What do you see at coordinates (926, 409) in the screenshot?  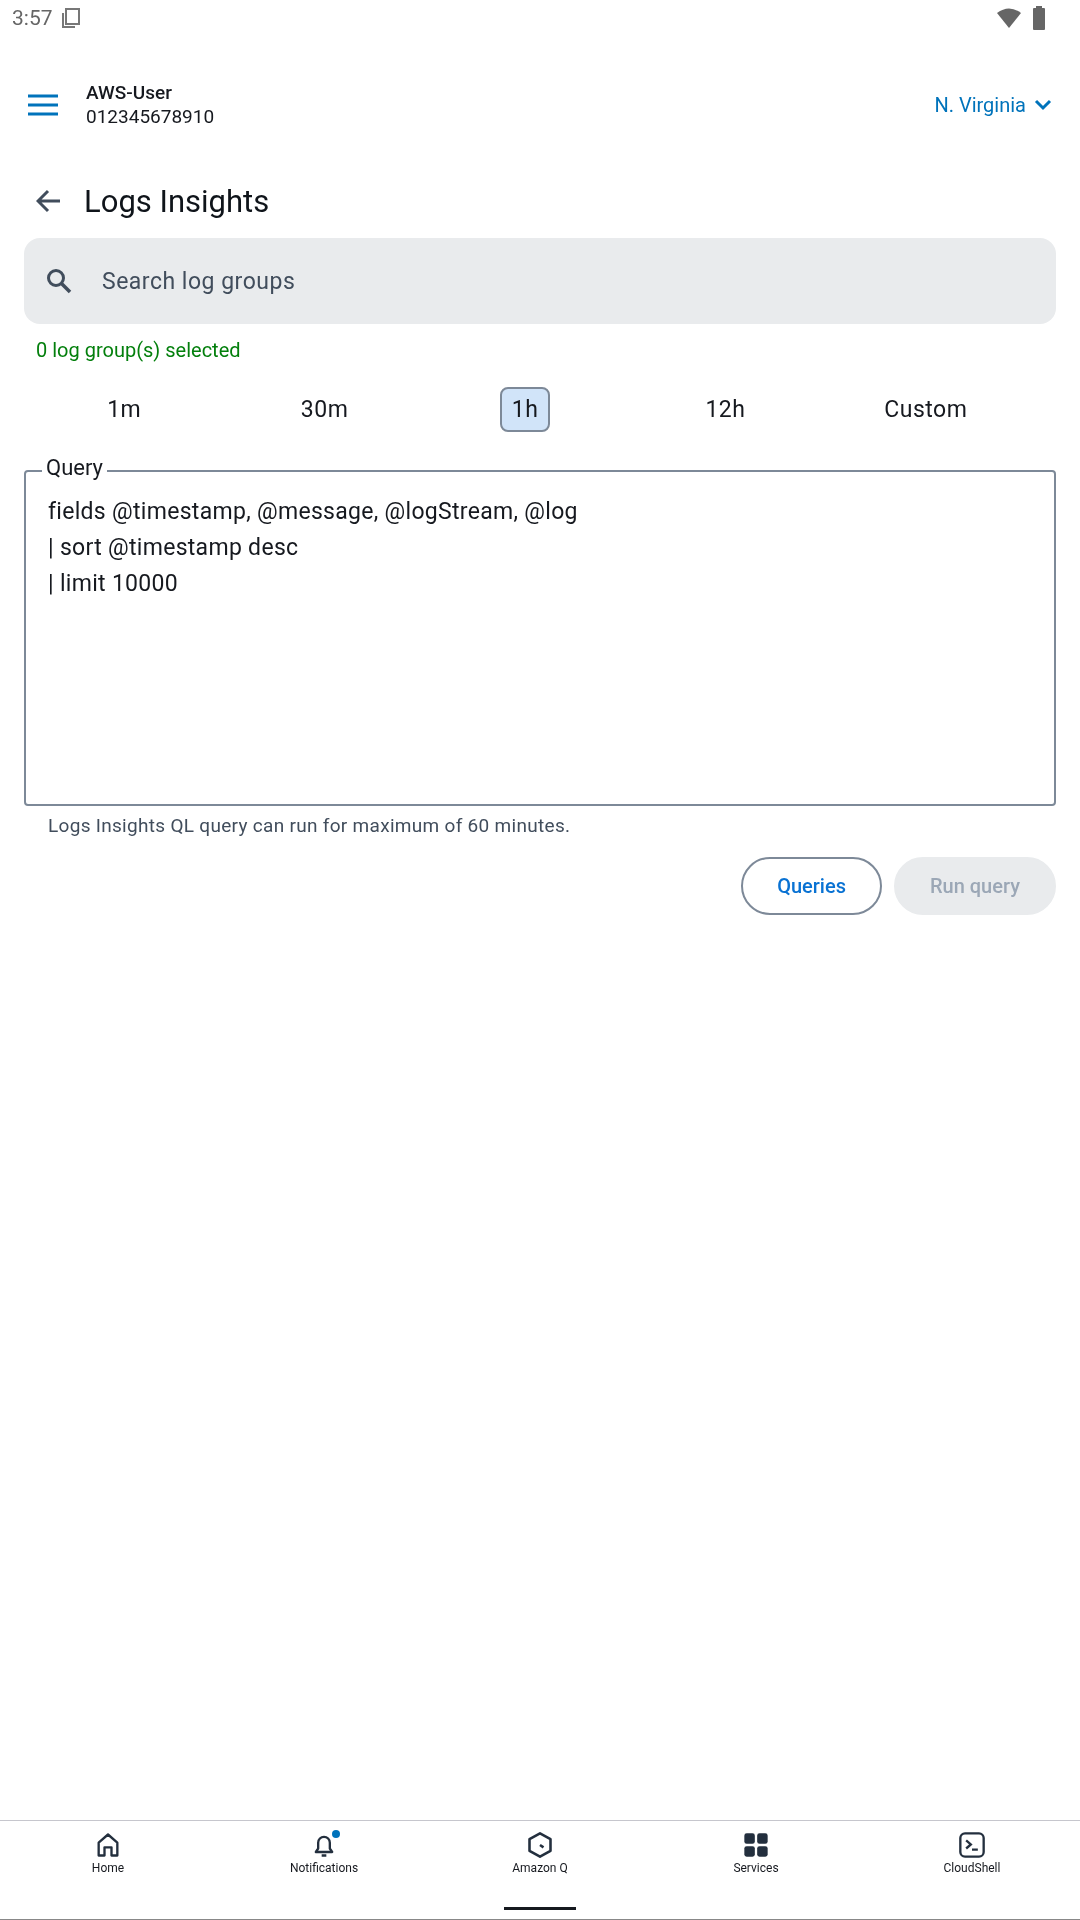 I see `time-range-option: Custom` at bounding box center [926, 409].